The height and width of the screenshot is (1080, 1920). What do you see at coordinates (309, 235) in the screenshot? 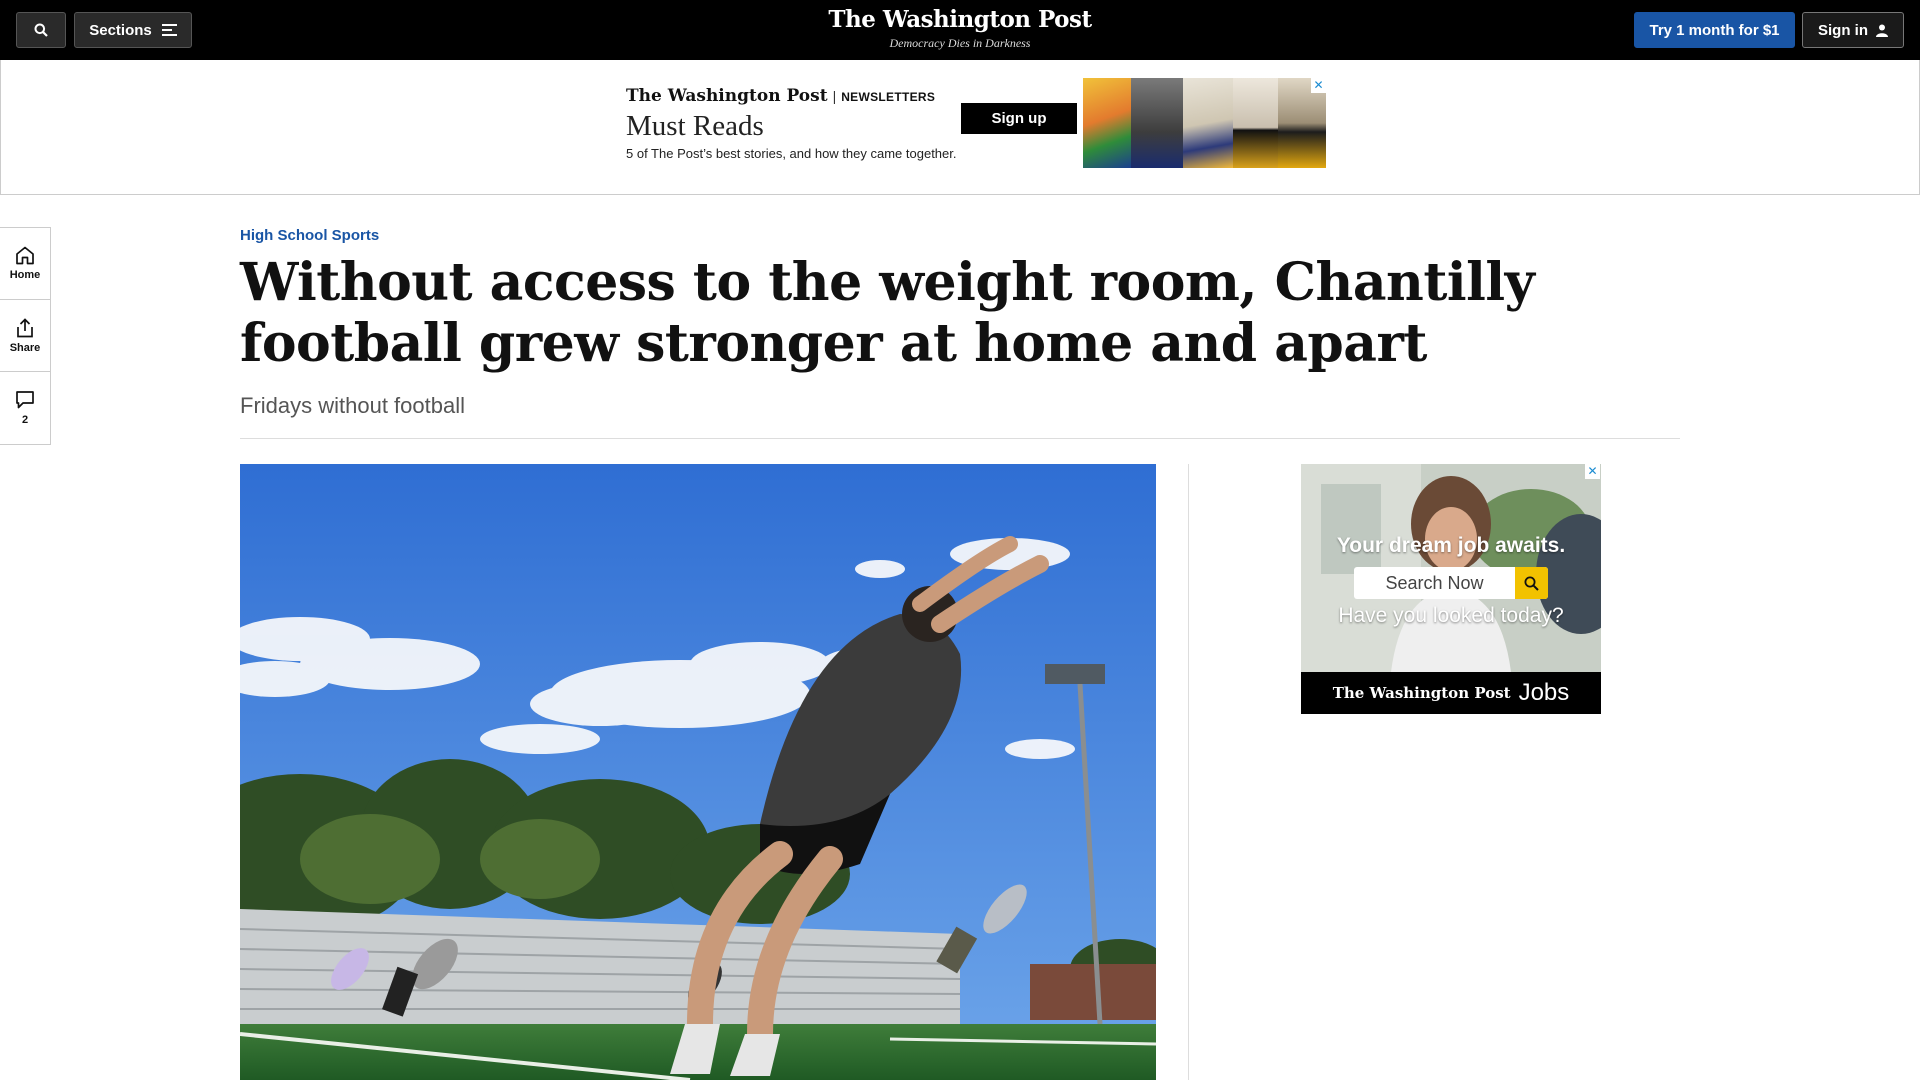
I see `article-kicker: High School Sports` at bounding box center [309, 235].